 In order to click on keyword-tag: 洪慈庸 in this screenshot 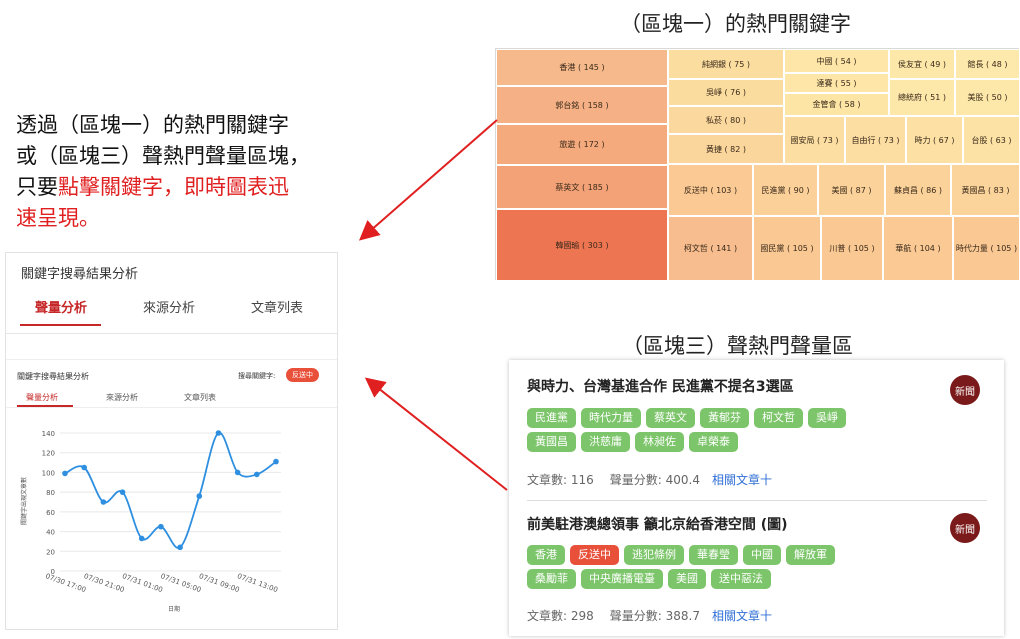, I will do `click(605, 442)`.